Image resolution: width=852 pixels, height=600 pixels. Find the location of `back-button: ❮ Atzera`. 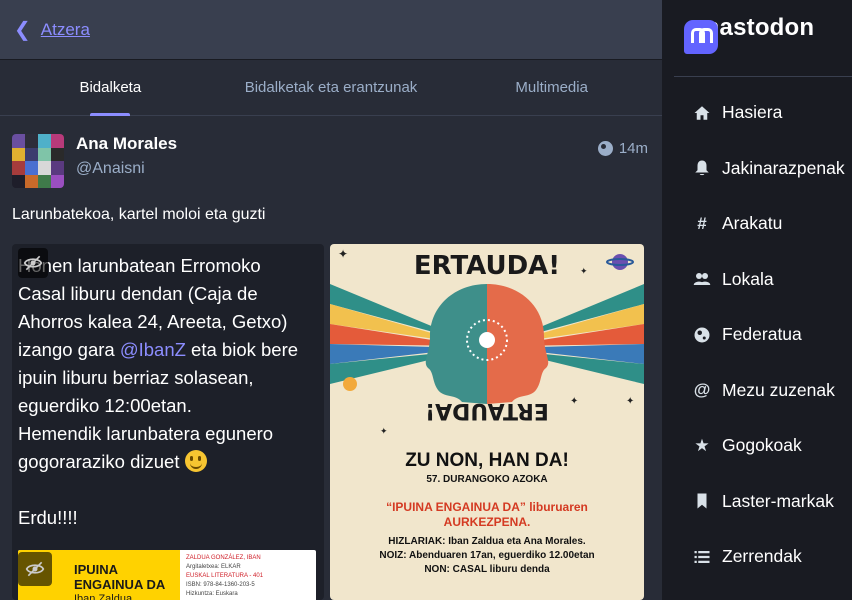

back-button: ❮ Atzera is located at coordinates (52, 30).